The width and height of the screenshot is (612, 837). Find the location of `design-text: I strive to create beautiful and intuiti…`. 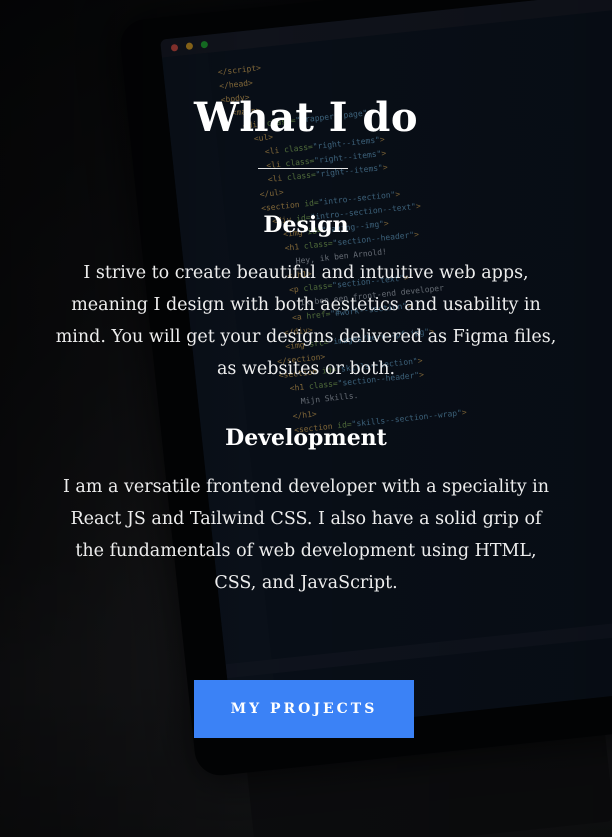

design-text: I strive to create beautiful and intuiti… is located at coordinates (306, 321).